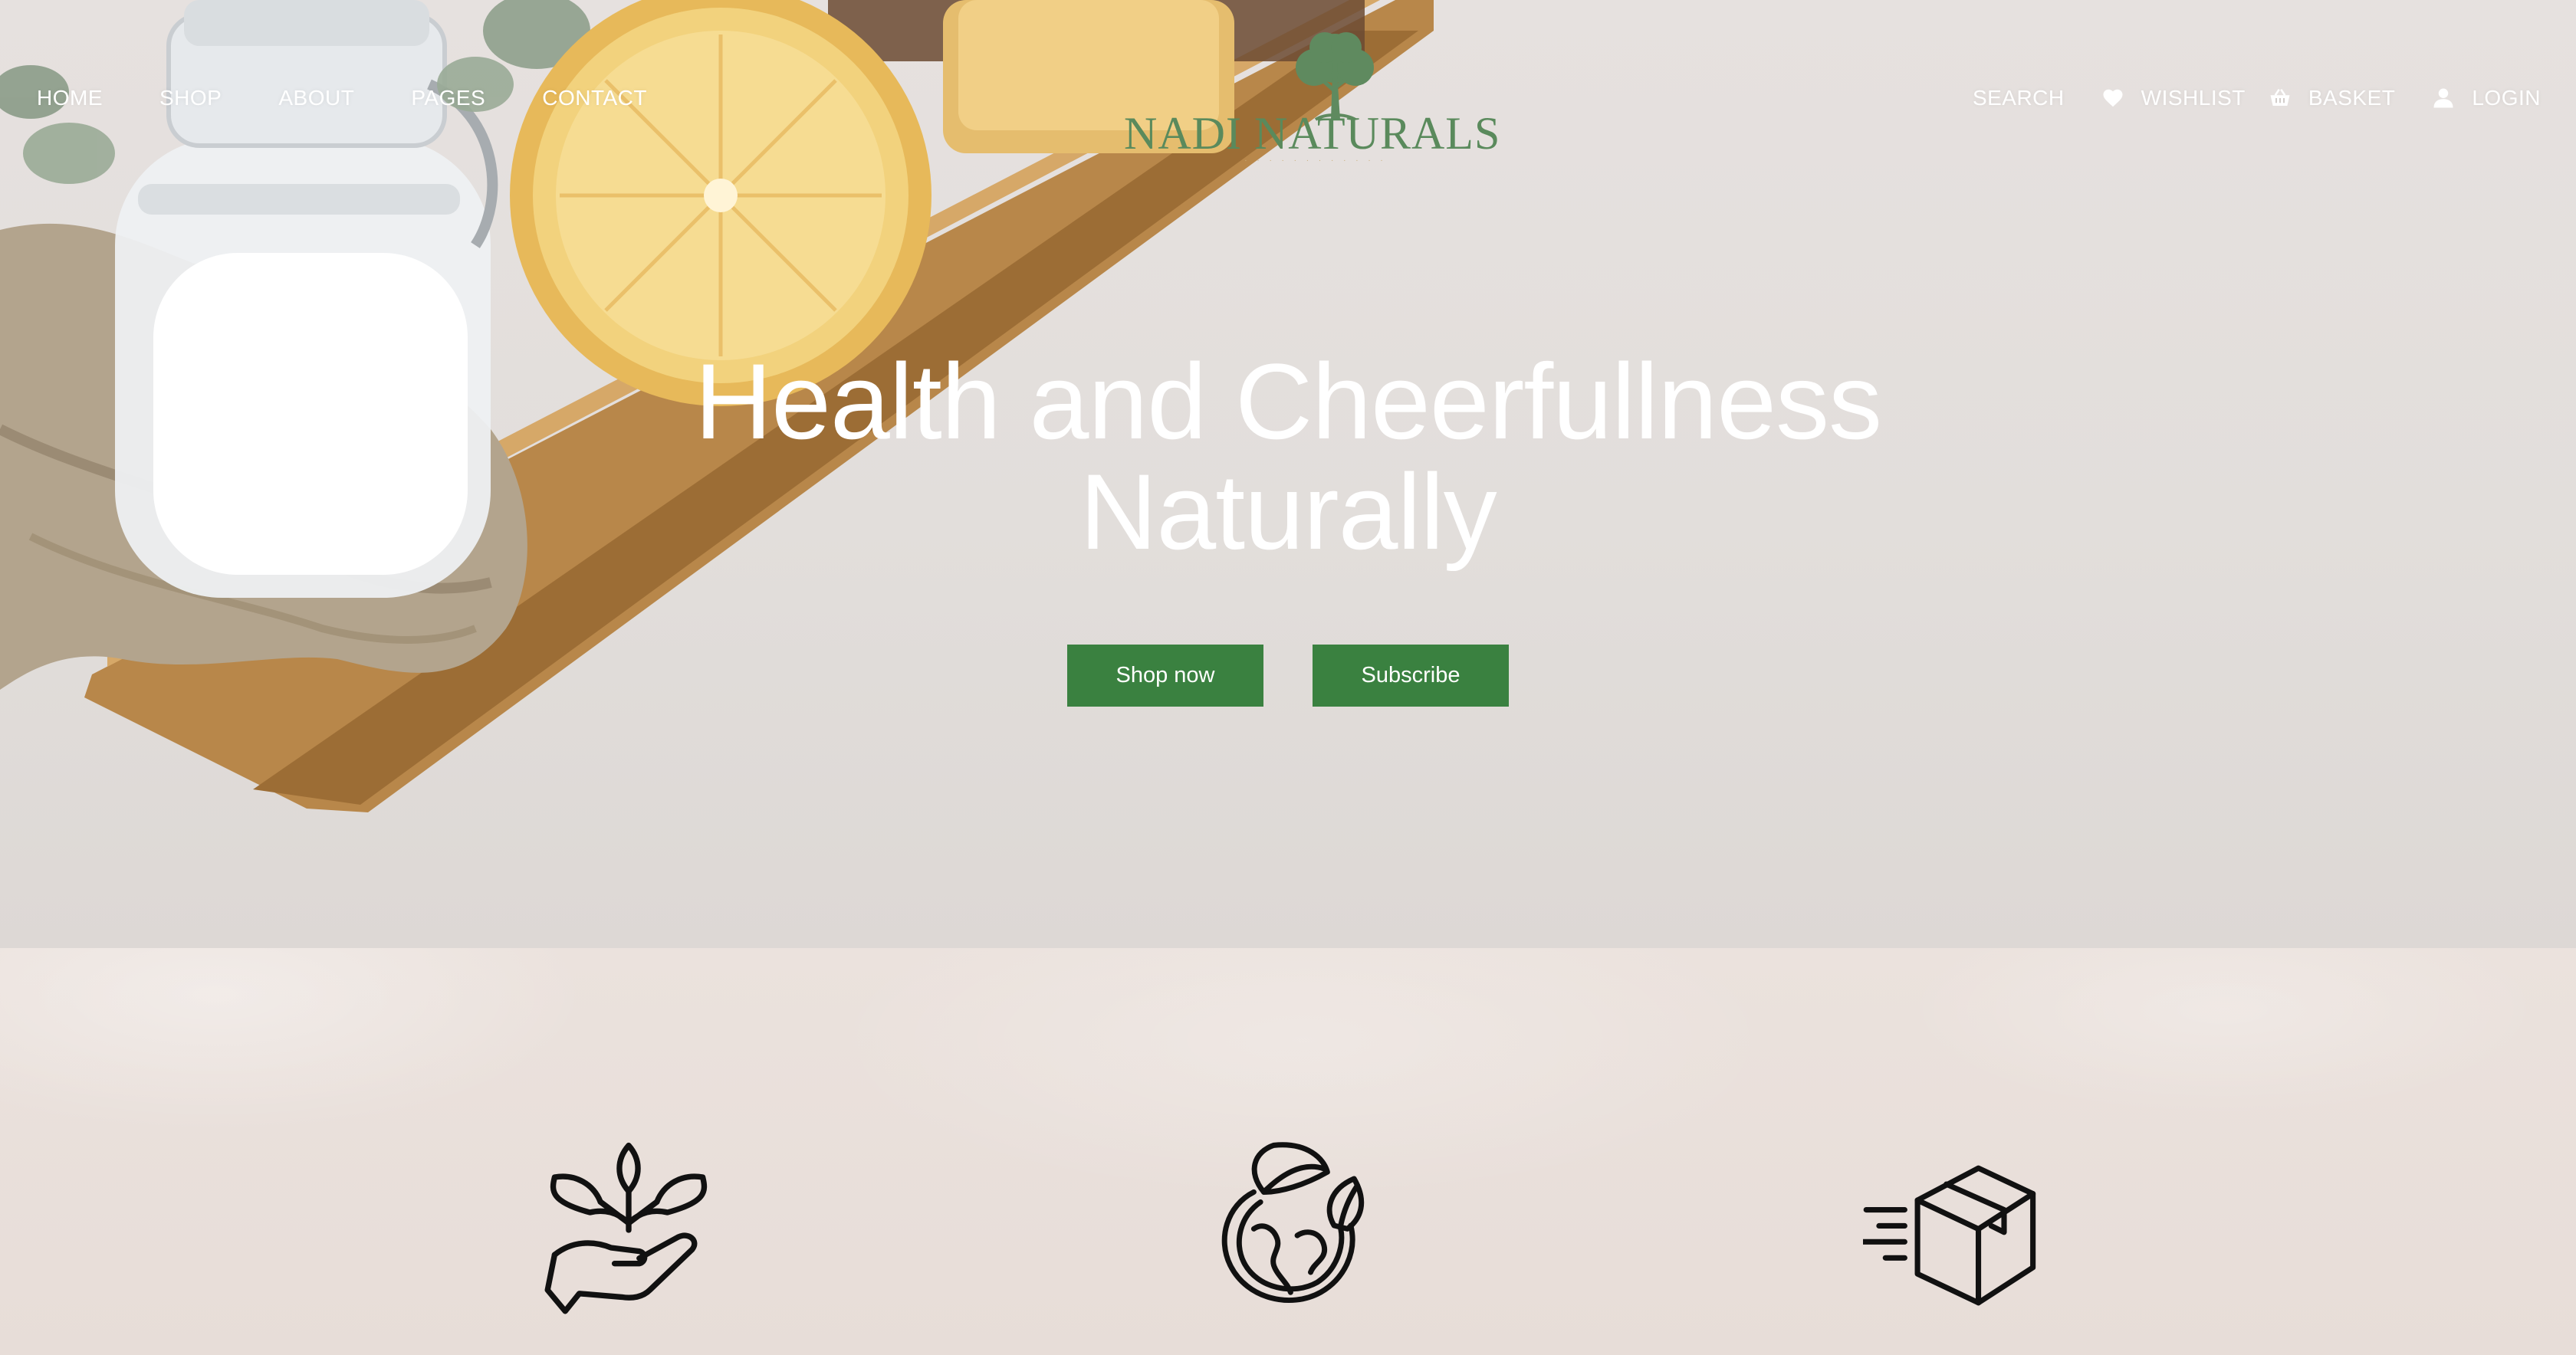 The image size is (2576, 1355). What do you see at coordinates (628, 1230) in the screenshot?
I see `hand-plant-icon` at bounding box center [628, 1230].